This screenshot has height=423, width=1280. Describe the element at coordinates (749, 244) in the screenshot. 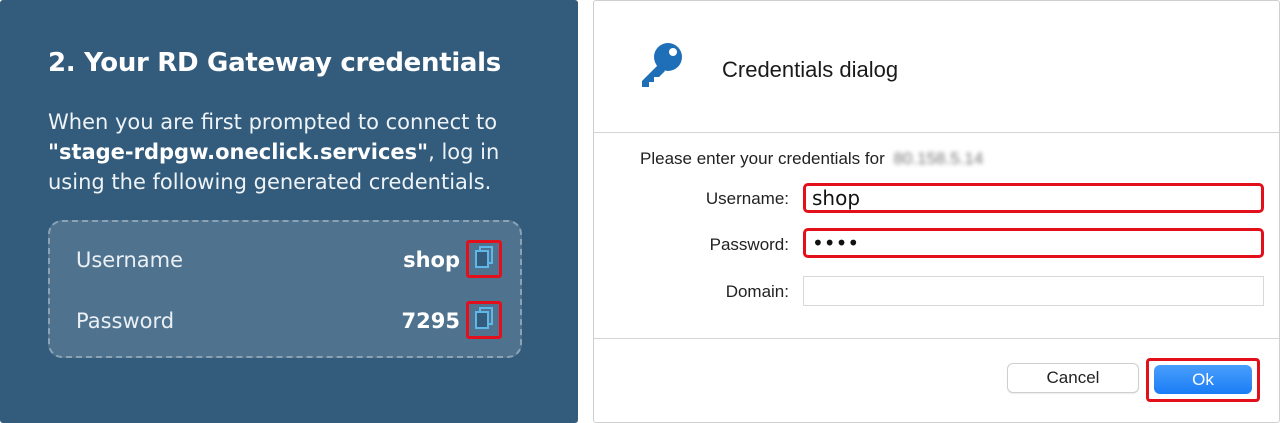

I see `password-field-label: Password:` at that location.